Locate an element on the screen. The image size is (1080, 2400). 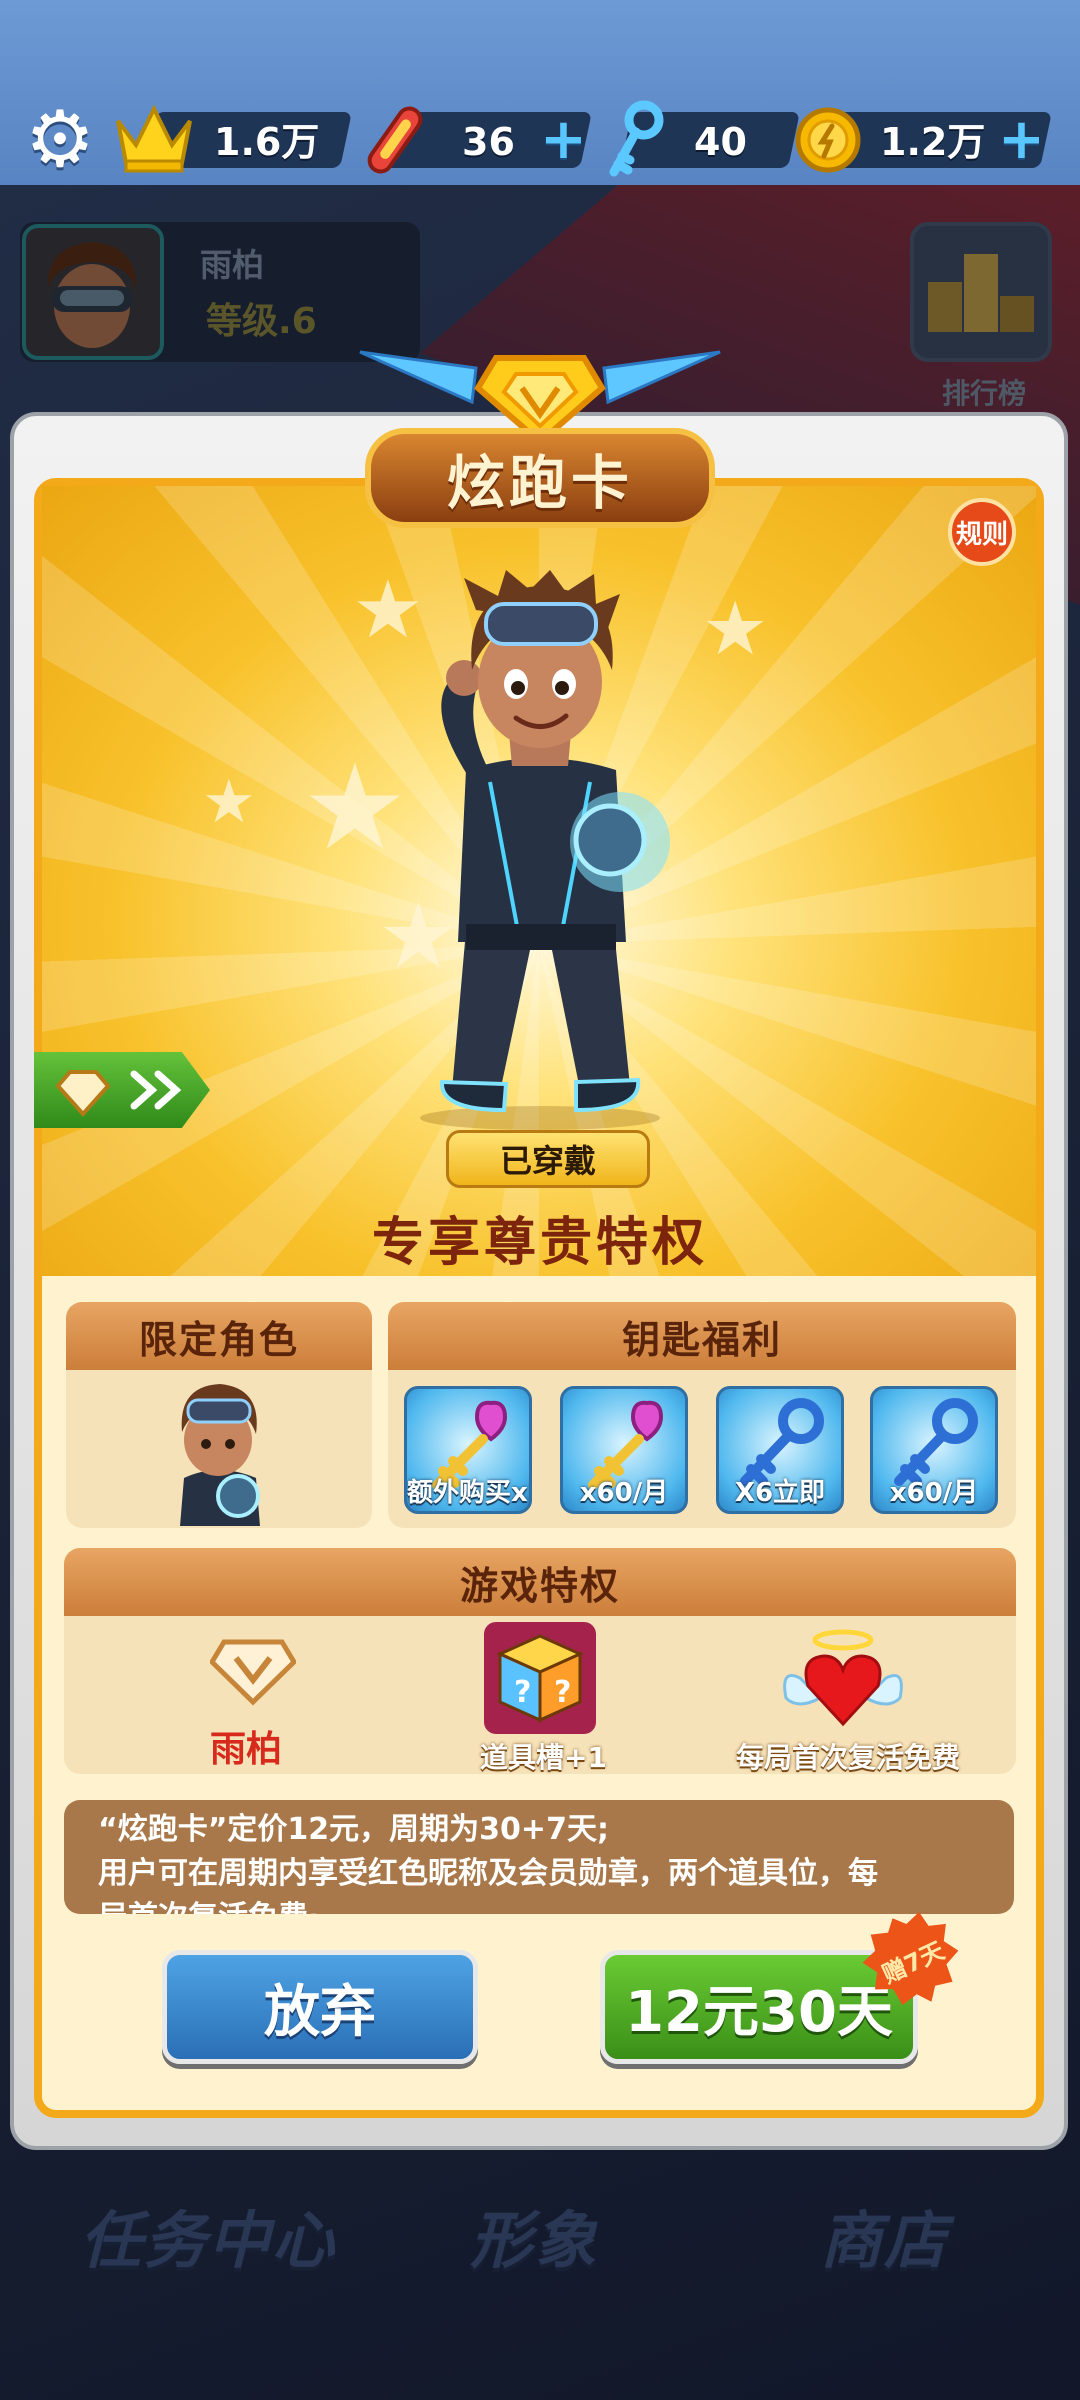
membership-card-title-banner: 炫跑卡 is located at coordinates (540, 478).